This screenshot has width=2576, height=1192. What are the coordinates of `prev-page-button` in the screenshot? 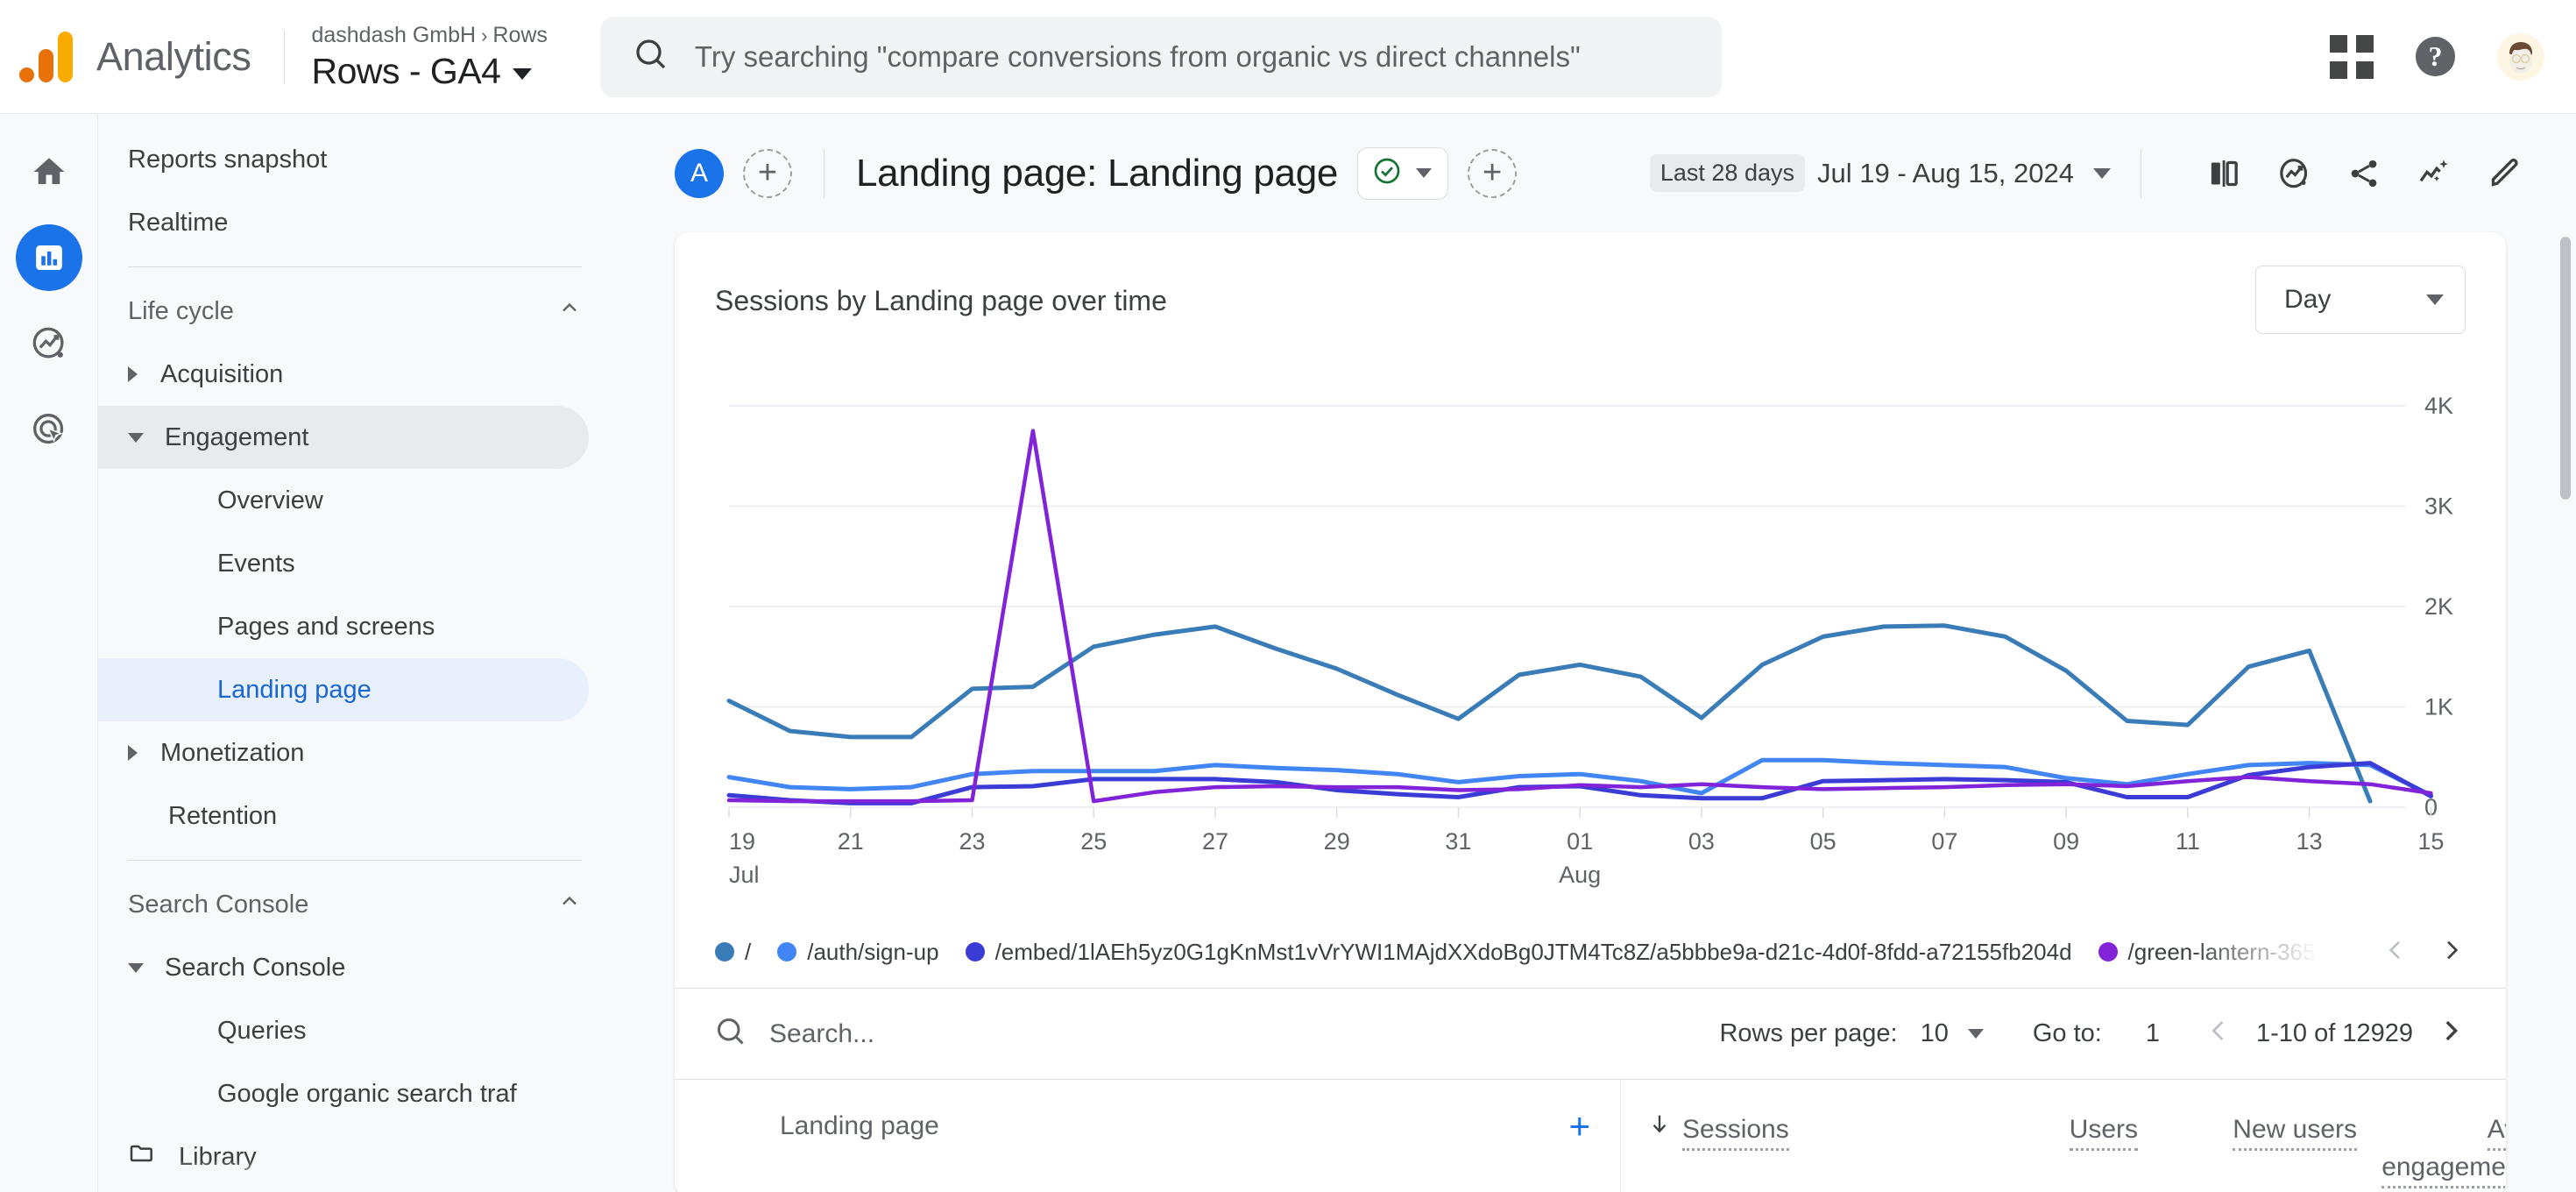 It's located at (2218, 1034).